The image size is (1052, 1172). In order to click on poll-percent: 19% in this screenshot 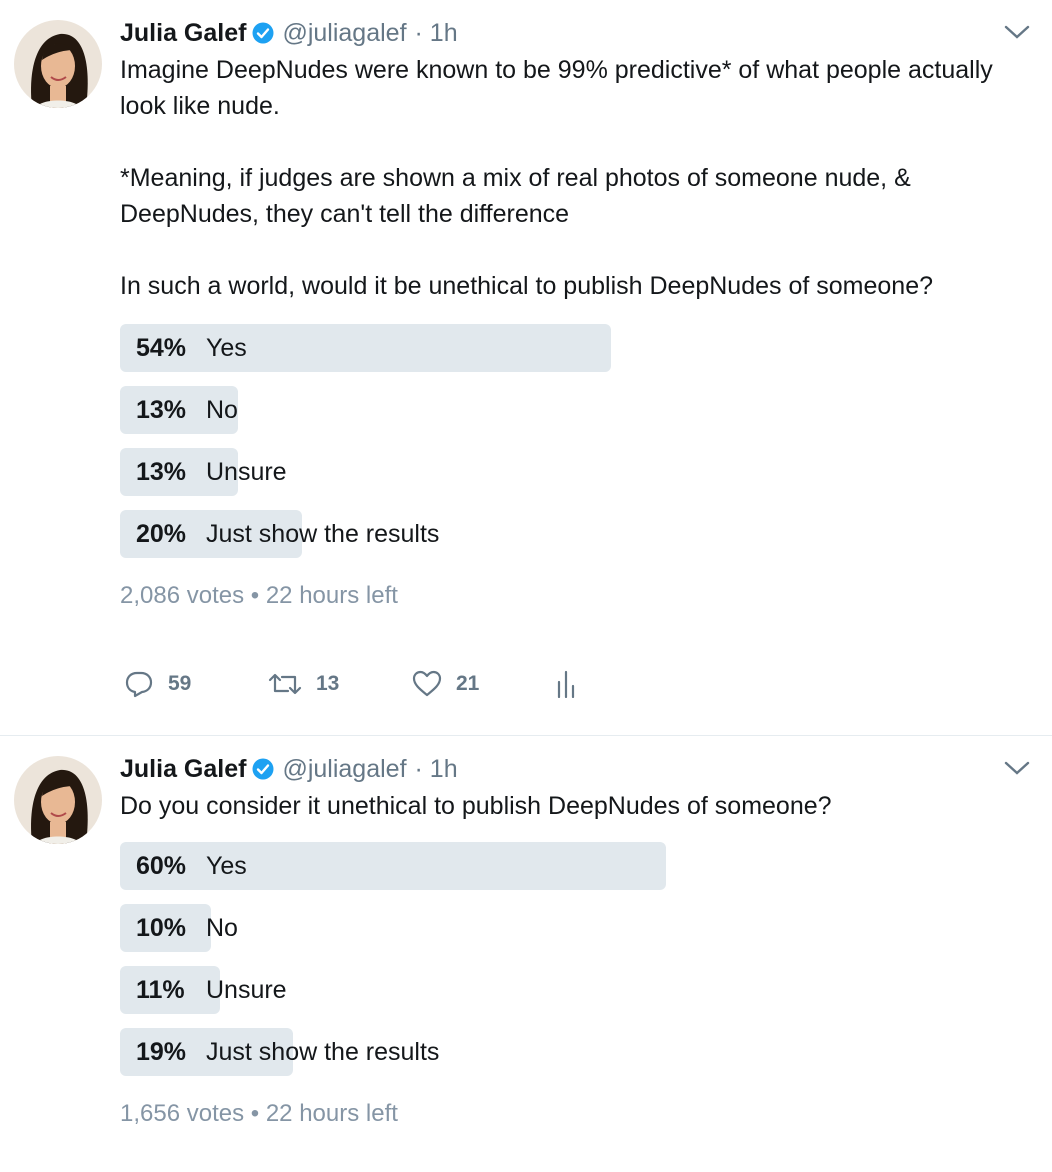, I will do `click(161, 1052)`.